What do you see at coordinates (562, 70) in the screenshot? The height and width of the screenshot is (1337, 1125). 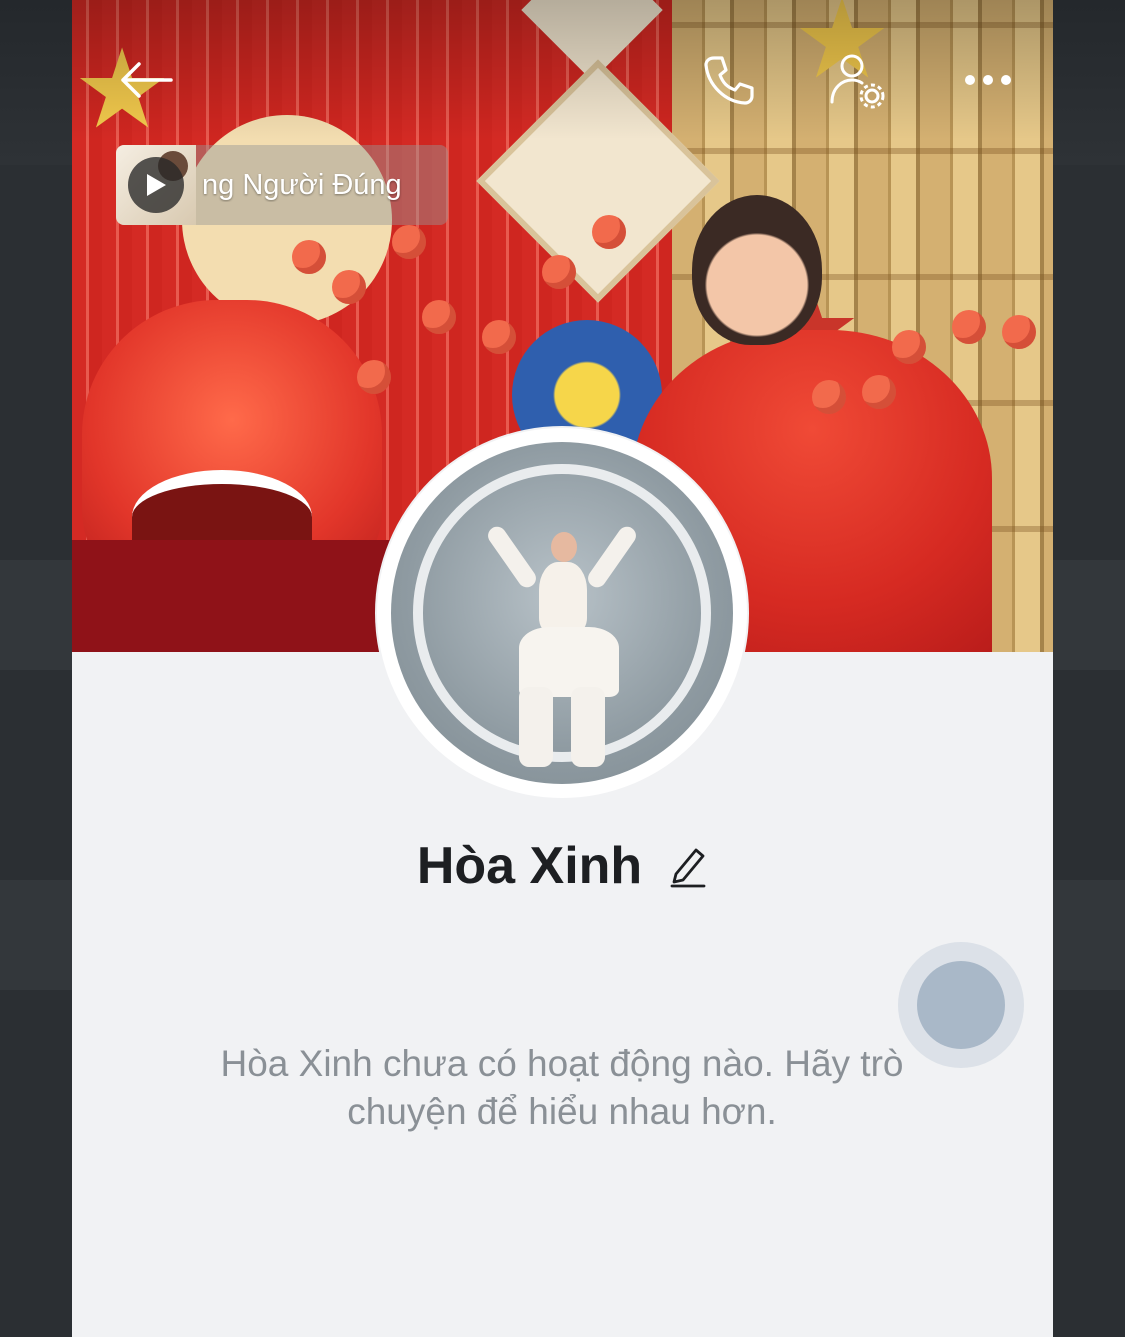 I see `cover-top-shade` at bounding box center [562, 70].